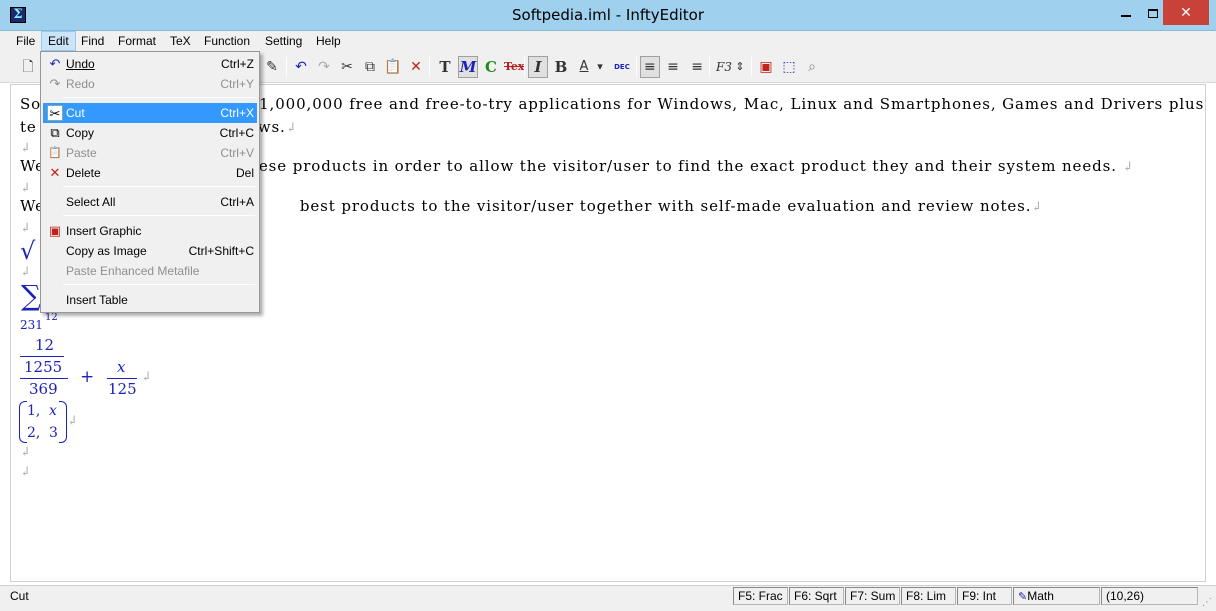 The width and height of the screenshot is (1216, 611). I want to click on menu-tex: TeX, so click(180, 41).